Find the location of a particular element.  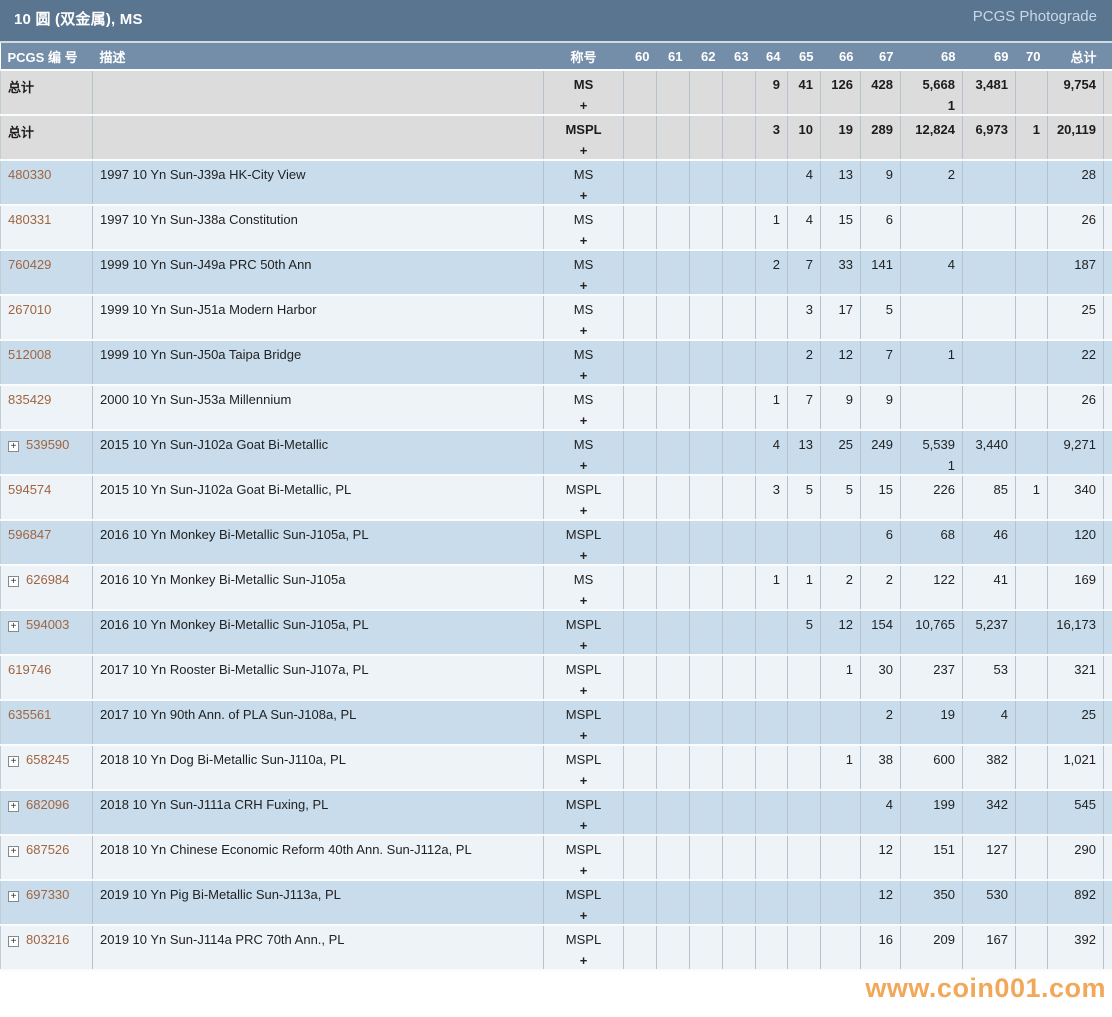

pcgs-number-link: 512008 is located at coordinates (29, 354).